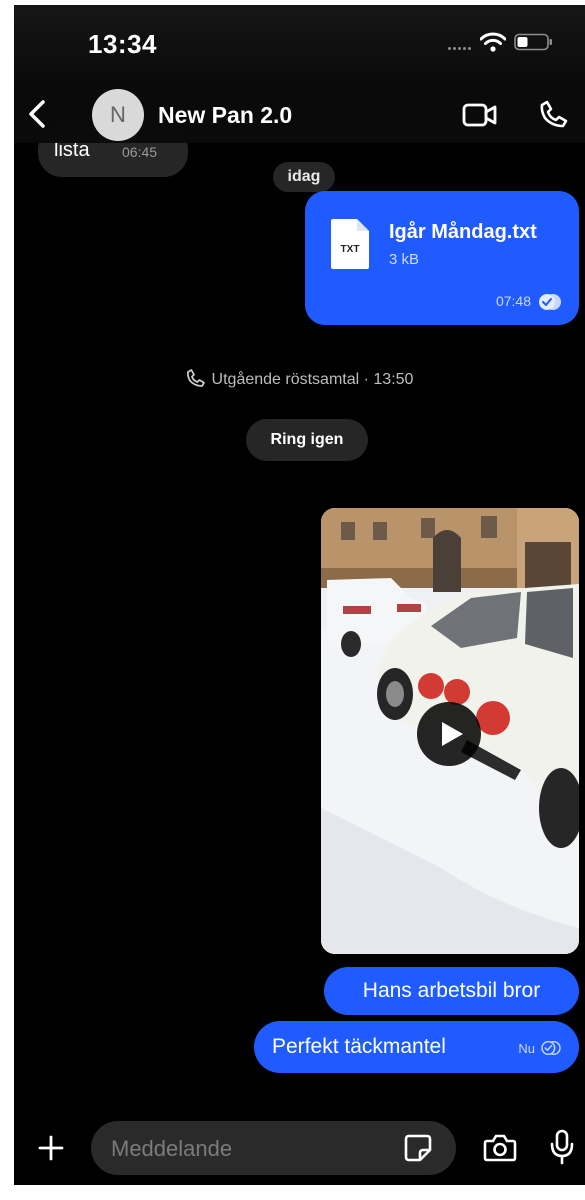 The width and height of the screenshot is (585, 1200). I want to click on message-bubble: Hans arbetsbil bror, so click(451, 991).